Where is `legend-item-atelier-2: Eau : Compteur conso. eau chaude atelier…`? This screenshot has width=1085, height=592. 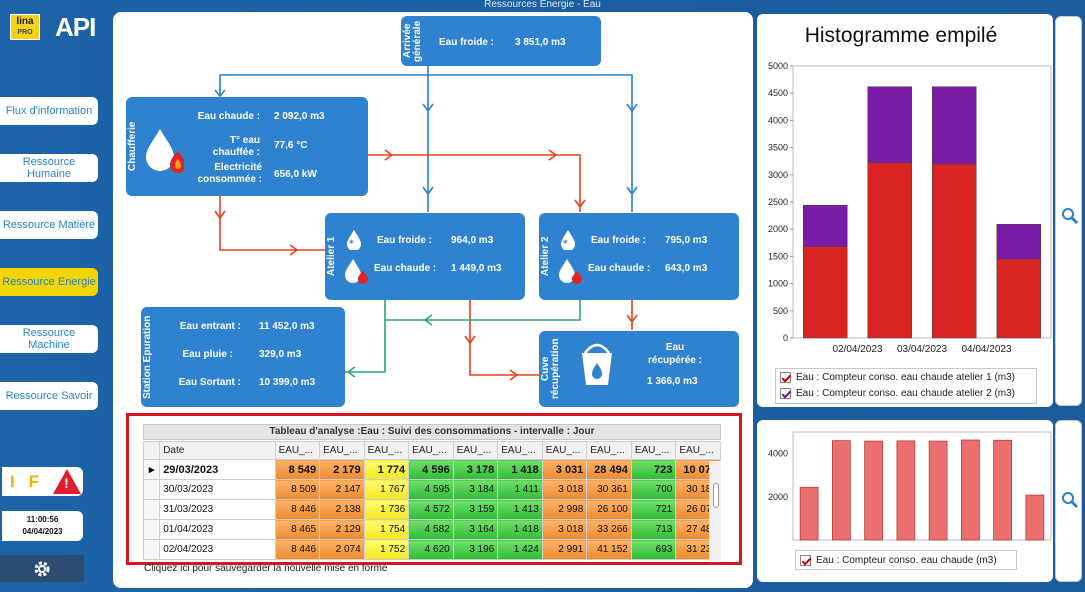 legend-item-atelier-2: Eau : Compteur conso. eau chaude atelier… is located at coordinates (906, 393).